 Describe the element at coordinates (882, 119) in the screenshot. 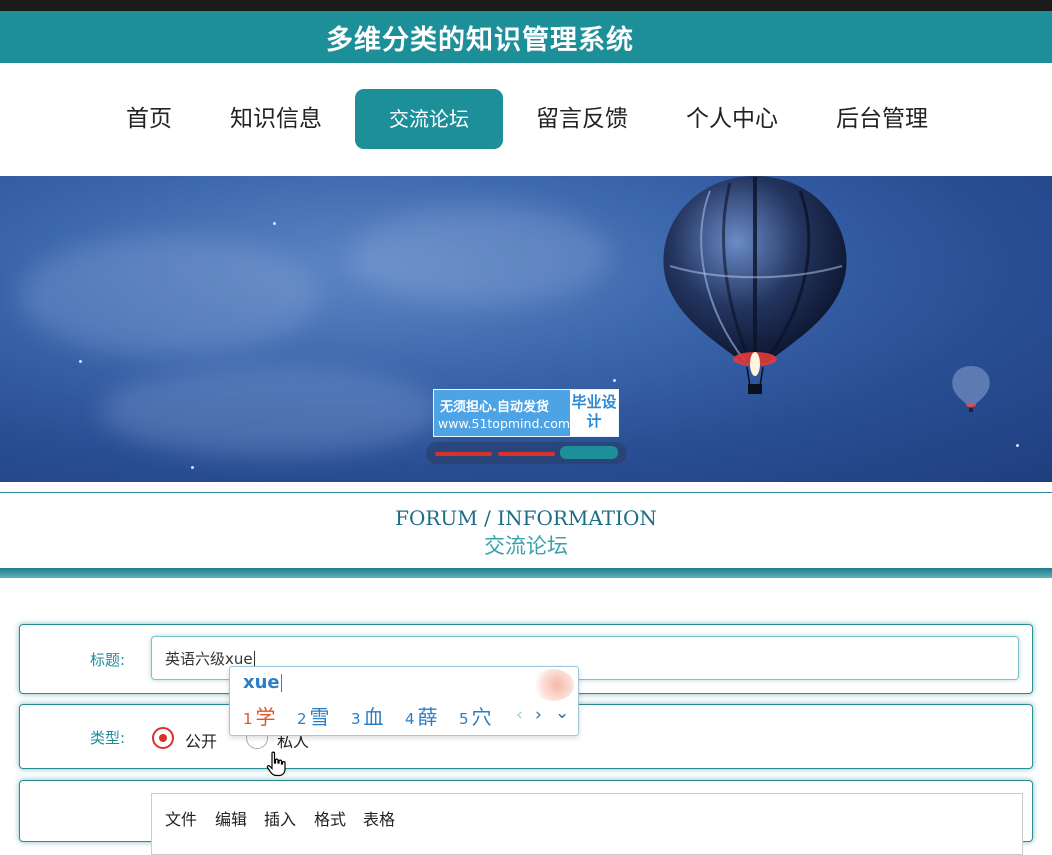

I see `nav-item-admin: 后台管理` at that location.